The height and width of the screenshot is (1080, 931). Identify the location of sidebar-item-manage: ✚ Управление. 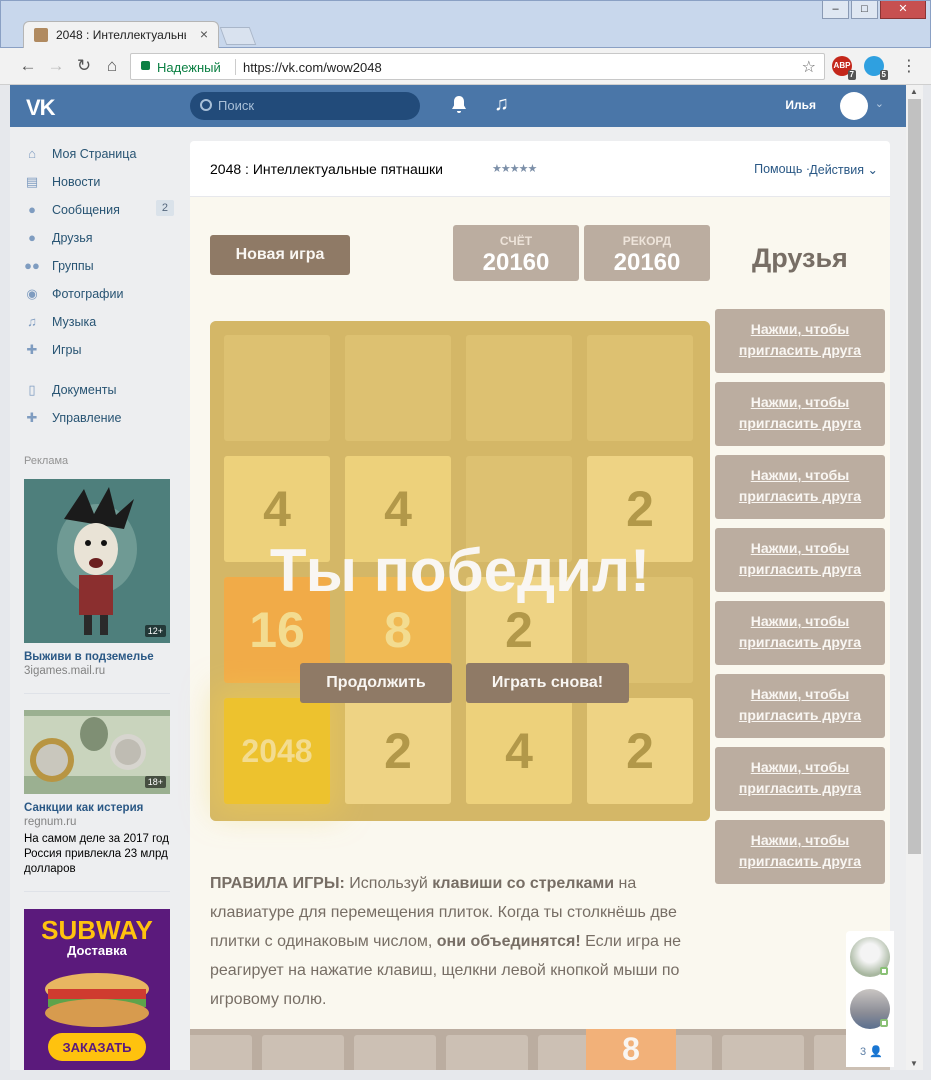
(100, 419).